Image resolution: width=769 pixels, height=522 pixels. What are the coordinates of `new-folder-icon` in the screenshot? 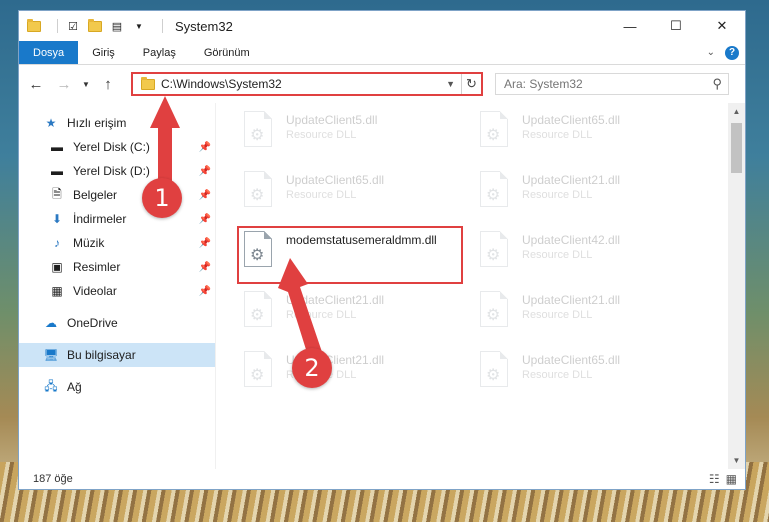 It's located at (95, 25).